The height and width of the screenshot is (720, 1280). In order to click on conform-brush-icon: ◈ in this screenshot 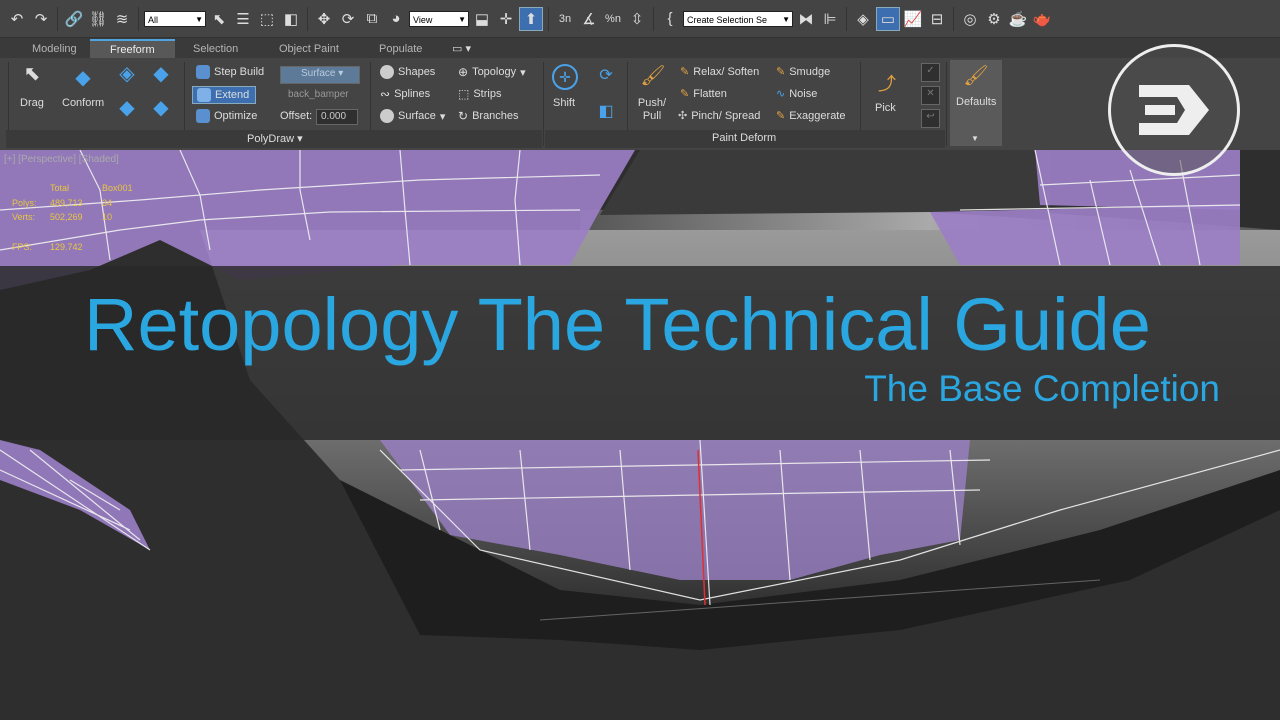, I will do `click(127, 73)`.